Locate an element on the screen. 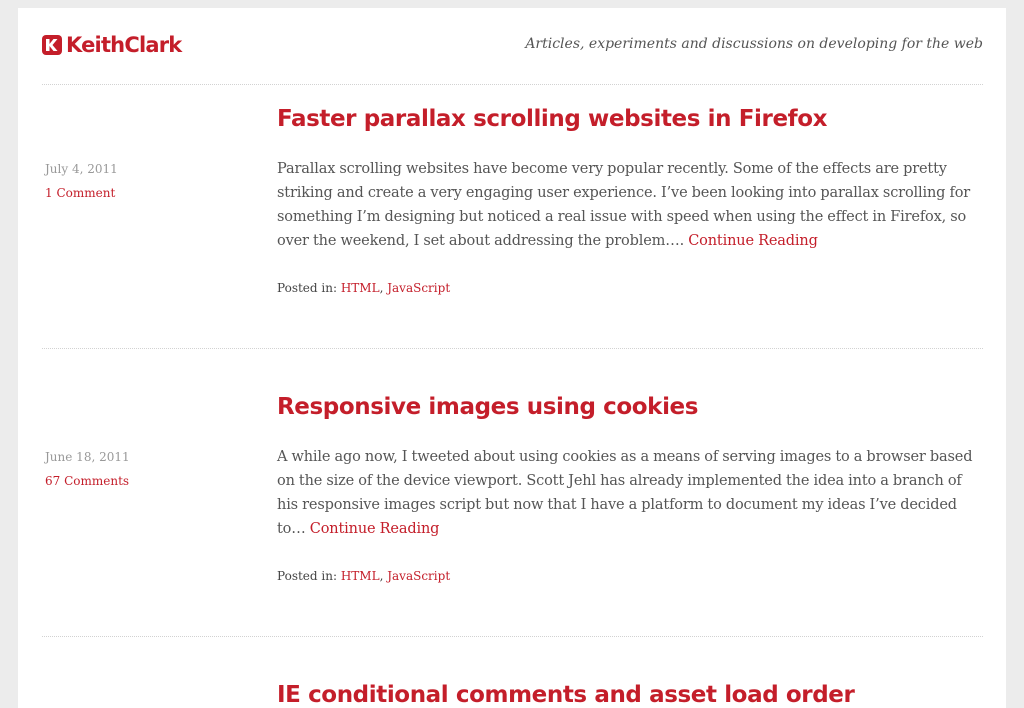 This screenshot has width=1024, height=708. header-divider is located at coordinates (512, 84).